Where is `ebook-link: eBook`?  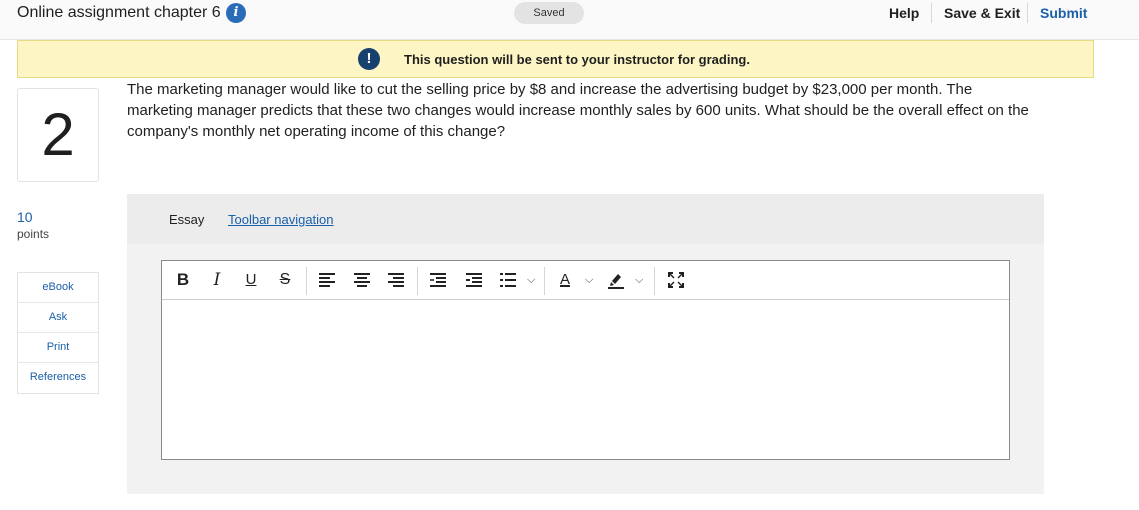
ebook-link: eBook is located at coordinates (58, 288).